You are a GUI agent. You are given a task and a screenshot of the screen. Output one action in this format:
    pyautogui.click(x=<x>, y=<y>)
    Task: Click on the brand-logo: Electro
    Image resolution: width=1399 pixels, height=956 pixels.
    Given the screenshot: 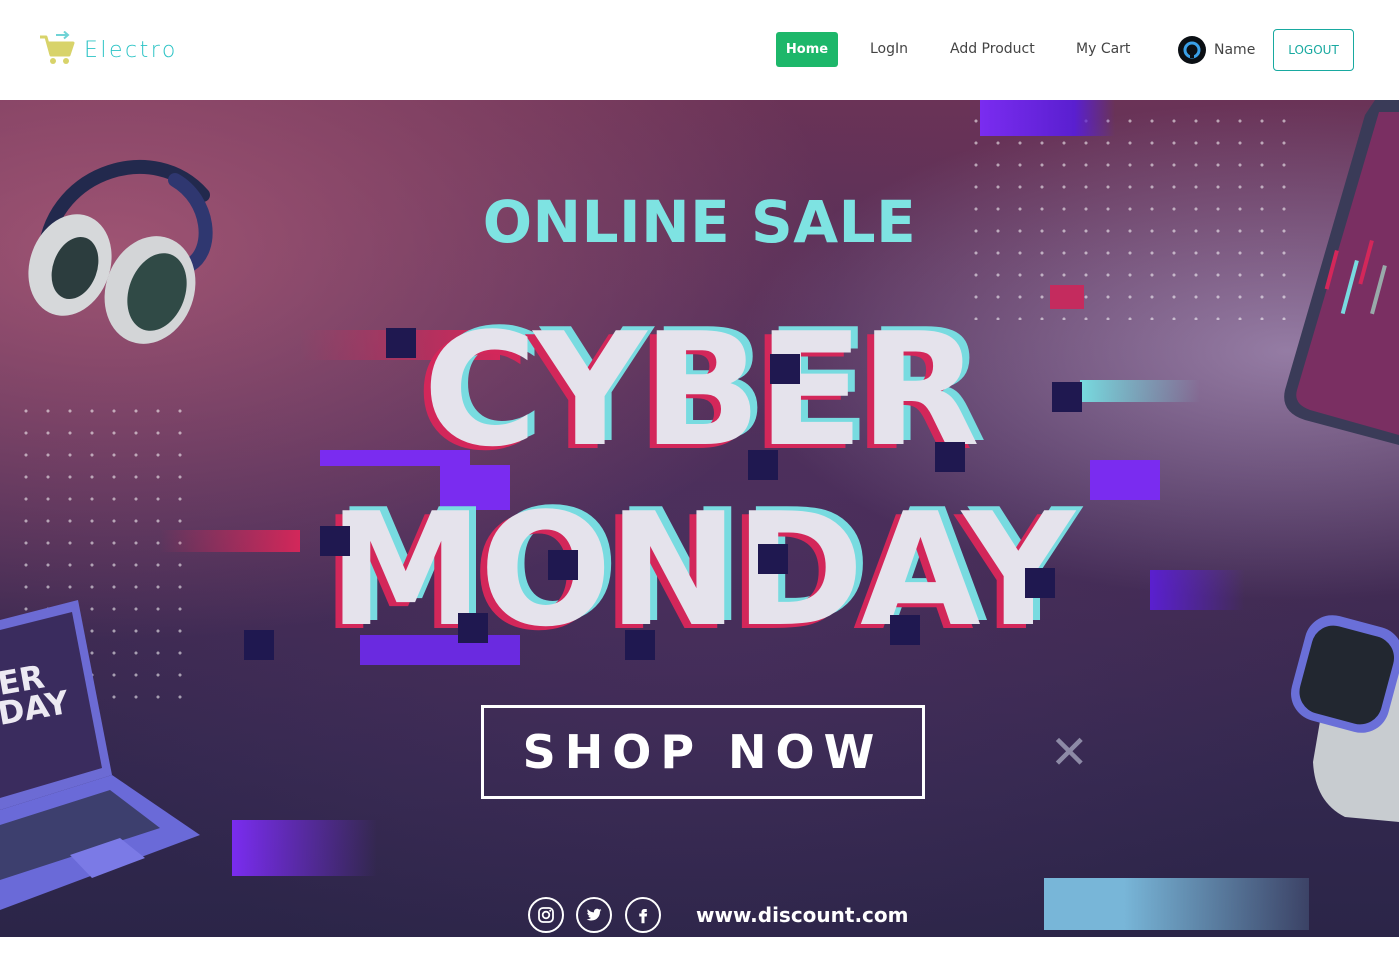 What is the action you would take?
    pyautogui.click(x=108, y=50)
    